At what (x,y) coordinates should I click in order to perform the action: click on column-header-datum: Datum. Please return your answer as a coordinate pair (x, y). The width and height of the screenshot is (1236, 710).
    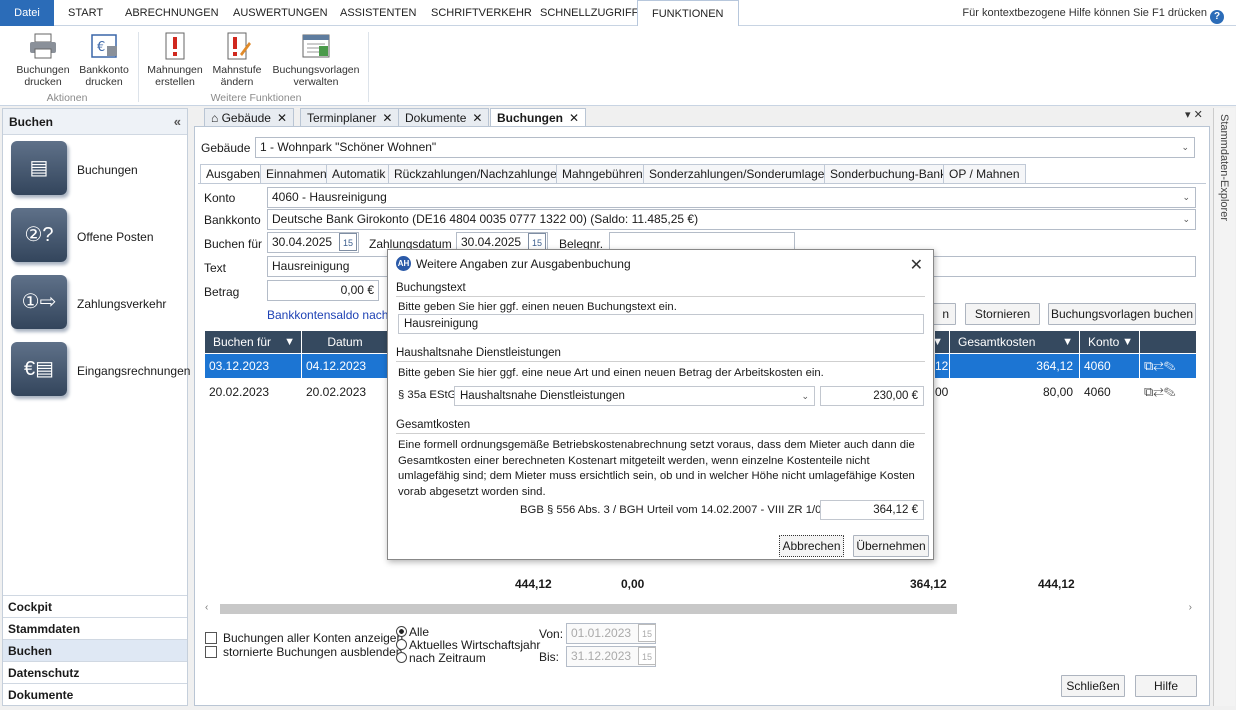
    Looking at the image, I should click on (345, 342).